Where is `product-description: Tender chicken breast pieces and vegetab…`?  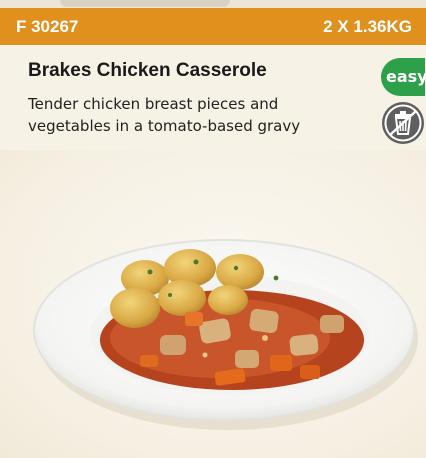 product-description: Tender chicken breast pieces and vegetab… is located at coordinates (164, 115).